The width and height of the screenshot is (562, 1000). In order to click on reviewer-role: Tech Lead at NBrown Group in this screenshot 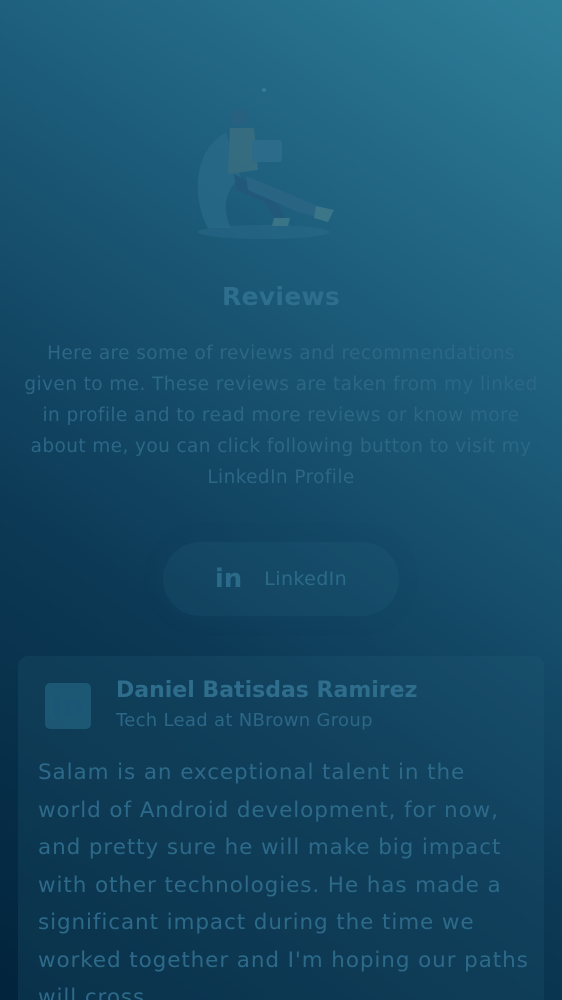, I will do `click(244, 720)`.